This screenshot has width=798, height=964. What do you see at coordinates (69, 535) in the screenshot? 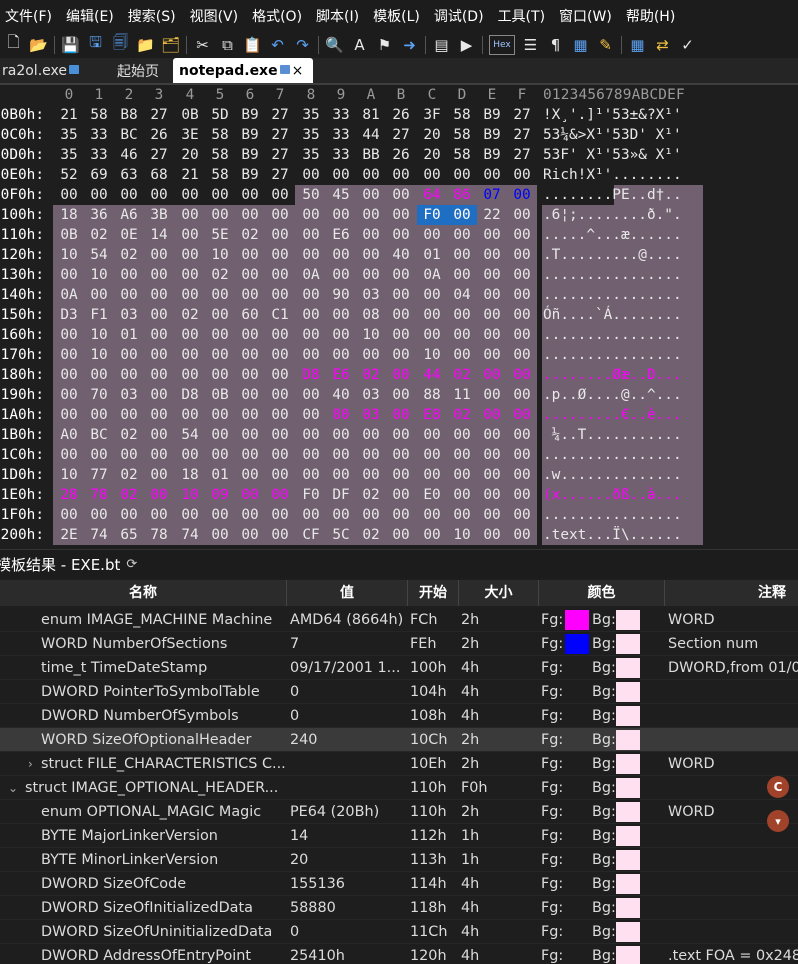
I see `hex-byte: 2E` at bounding box center [69, 535].